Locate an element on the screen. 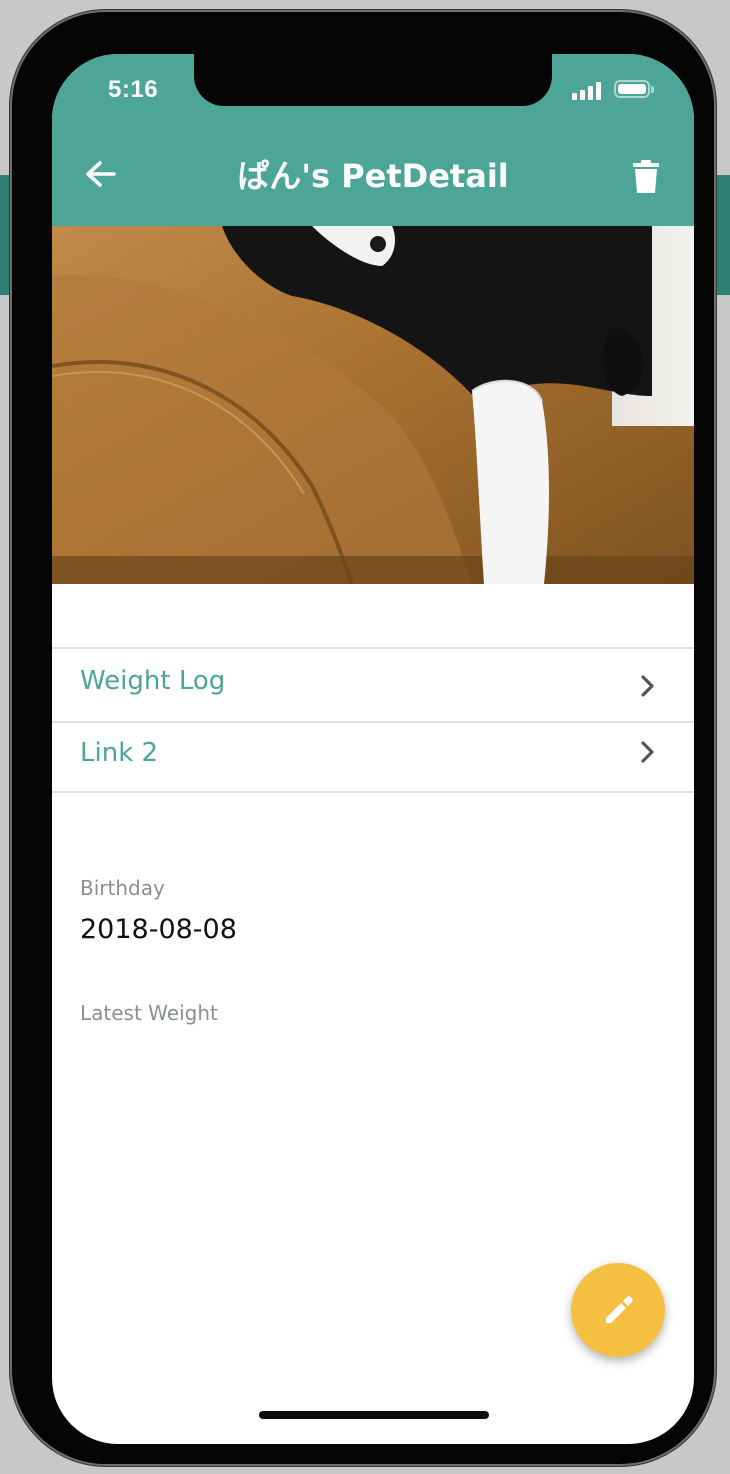 This screenshot has height=1474, width=730. back-button is located at coordinates (100, 174).